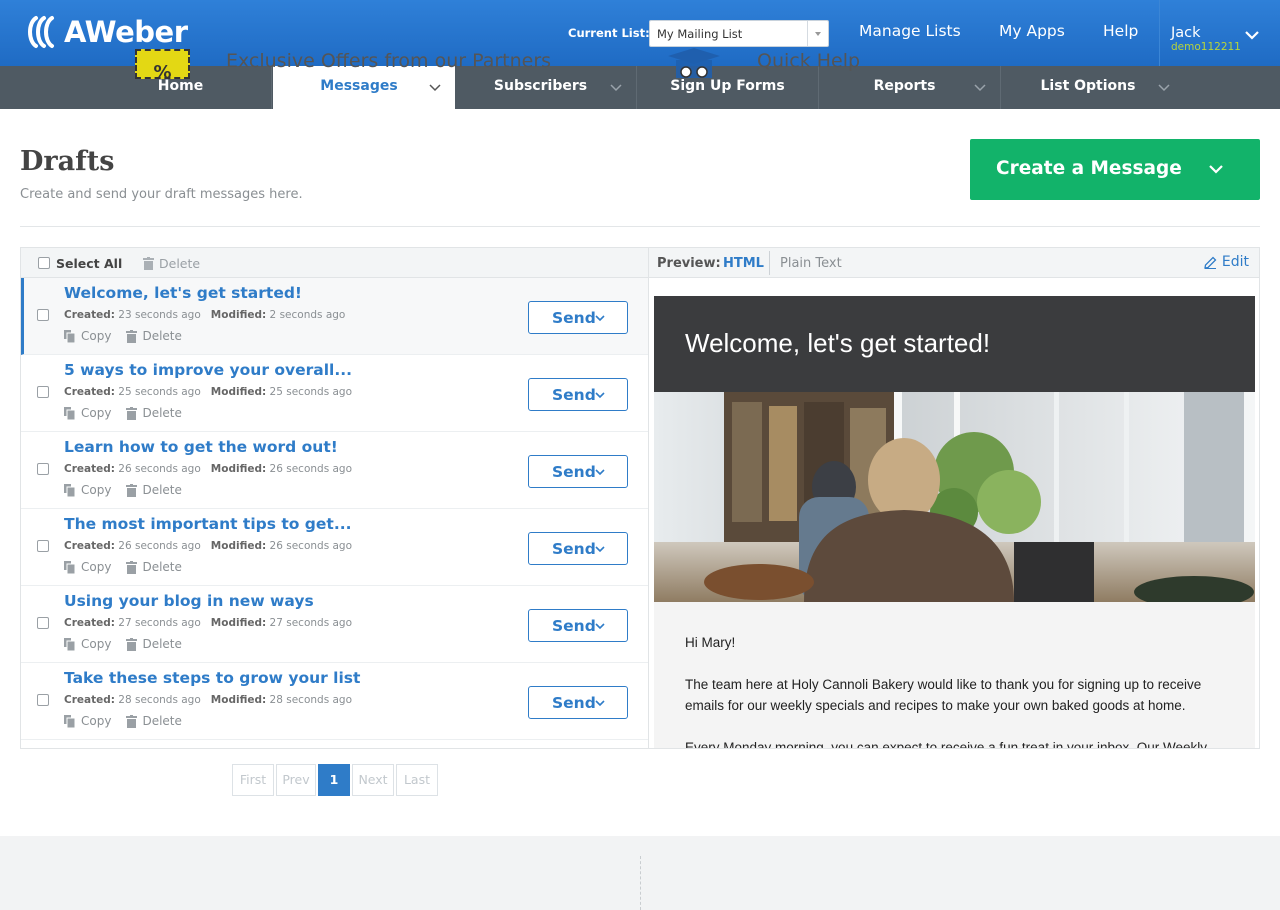 The image size is (1280, 910). I want to click on select-all-label: Select All, so click(89, 263).